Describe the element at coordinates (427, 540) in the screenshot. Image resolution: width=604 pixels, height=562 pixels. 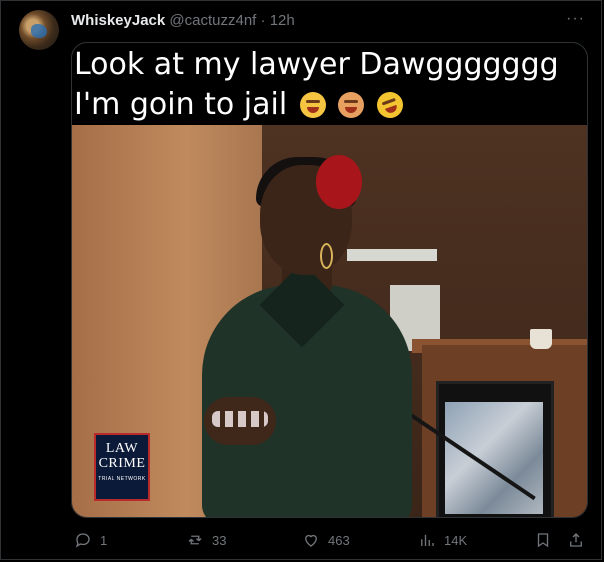
I see `views-icon` at that location.